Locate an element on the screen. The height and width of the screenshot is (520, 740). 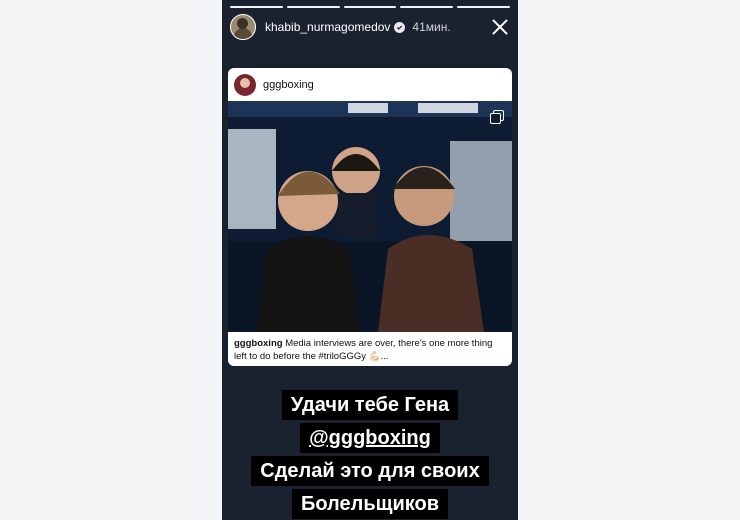
overlay-line: Сделай это для своих is located at coordinates (370, 471).